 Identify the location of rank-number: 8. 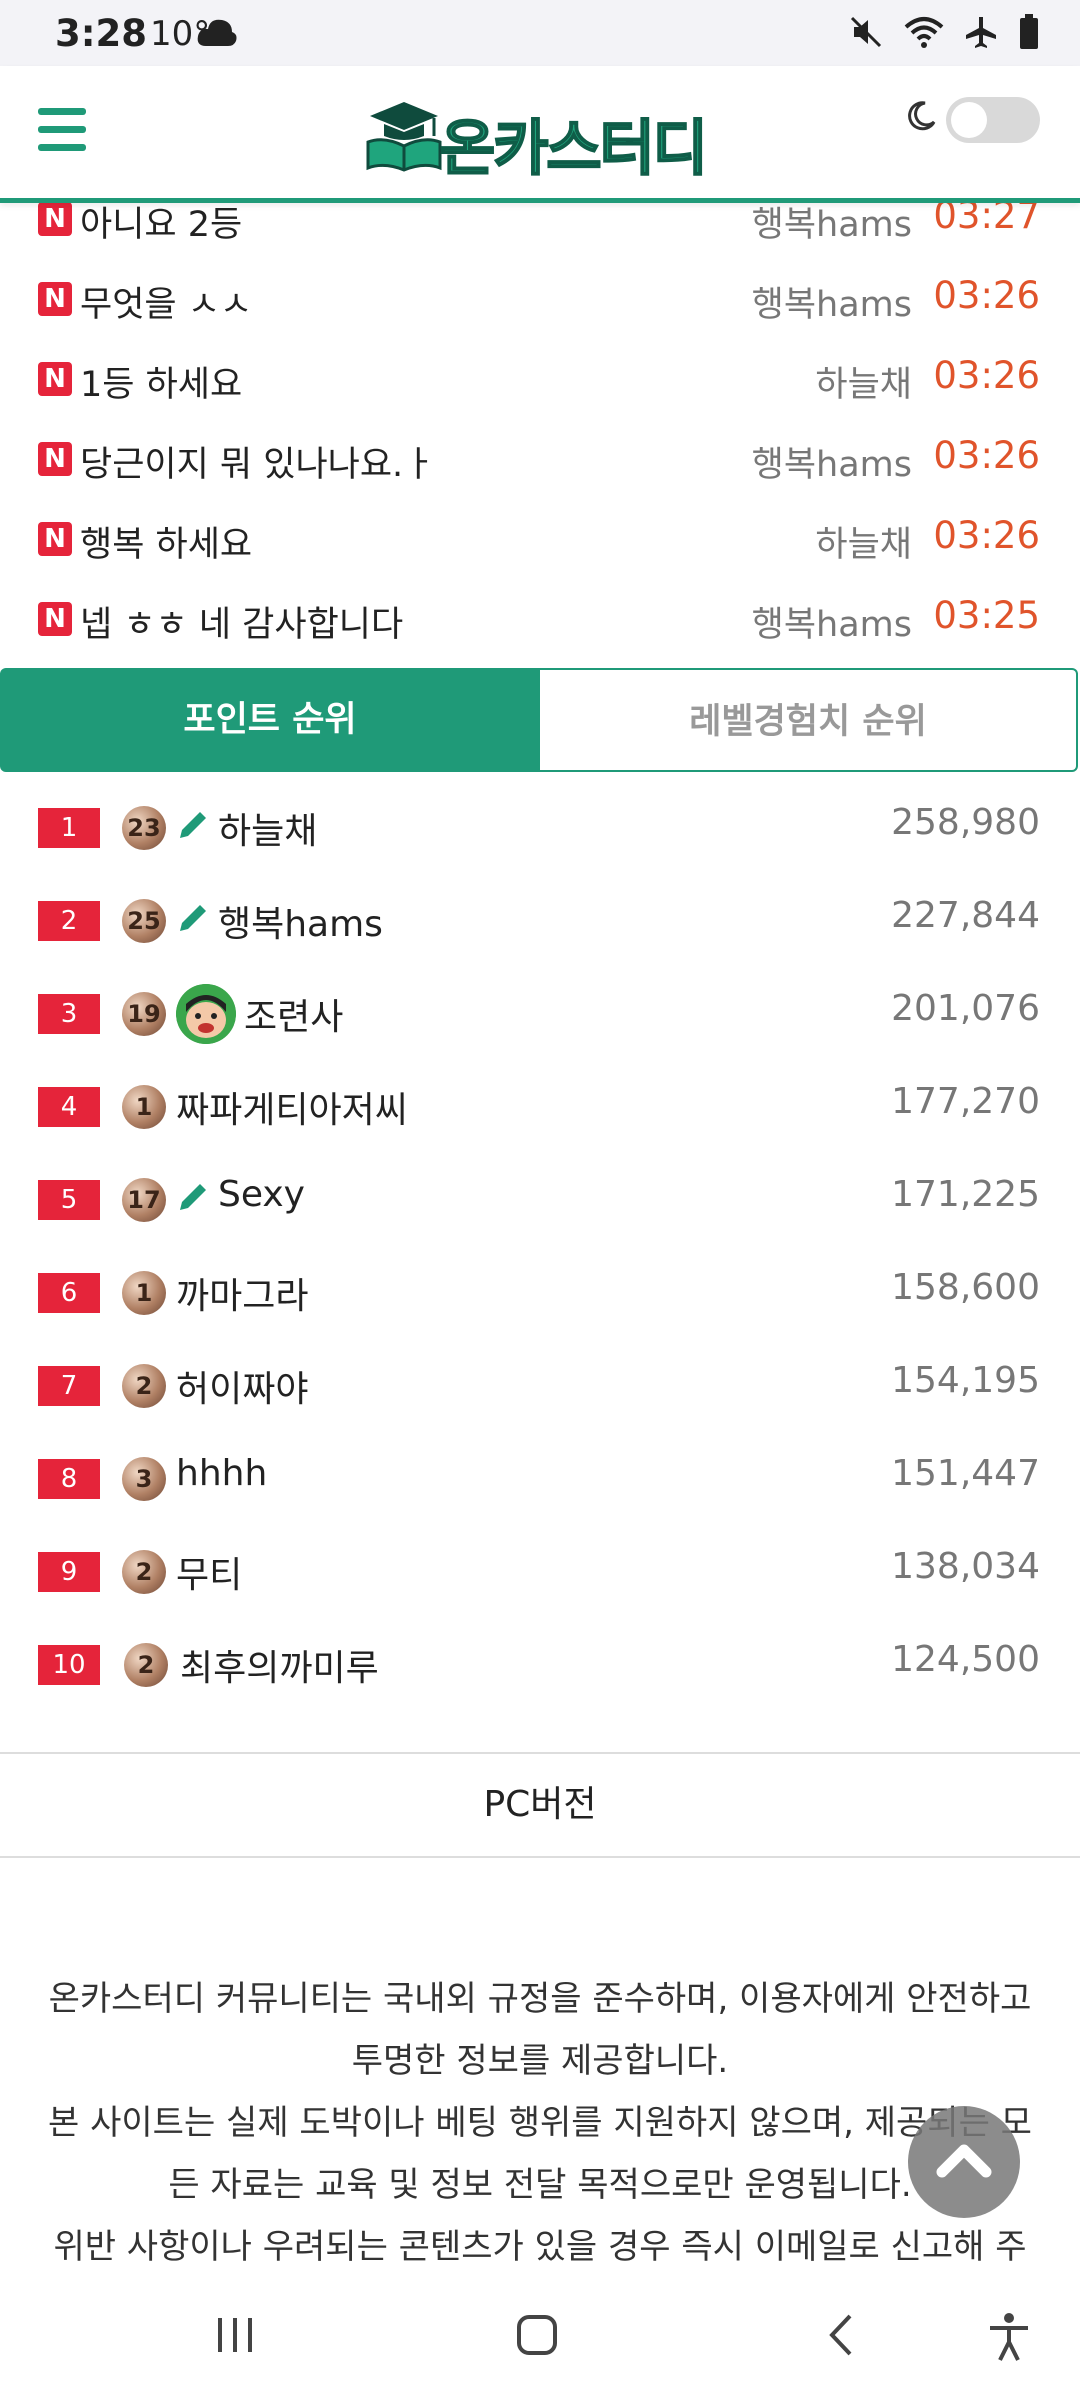
(69, 1479).